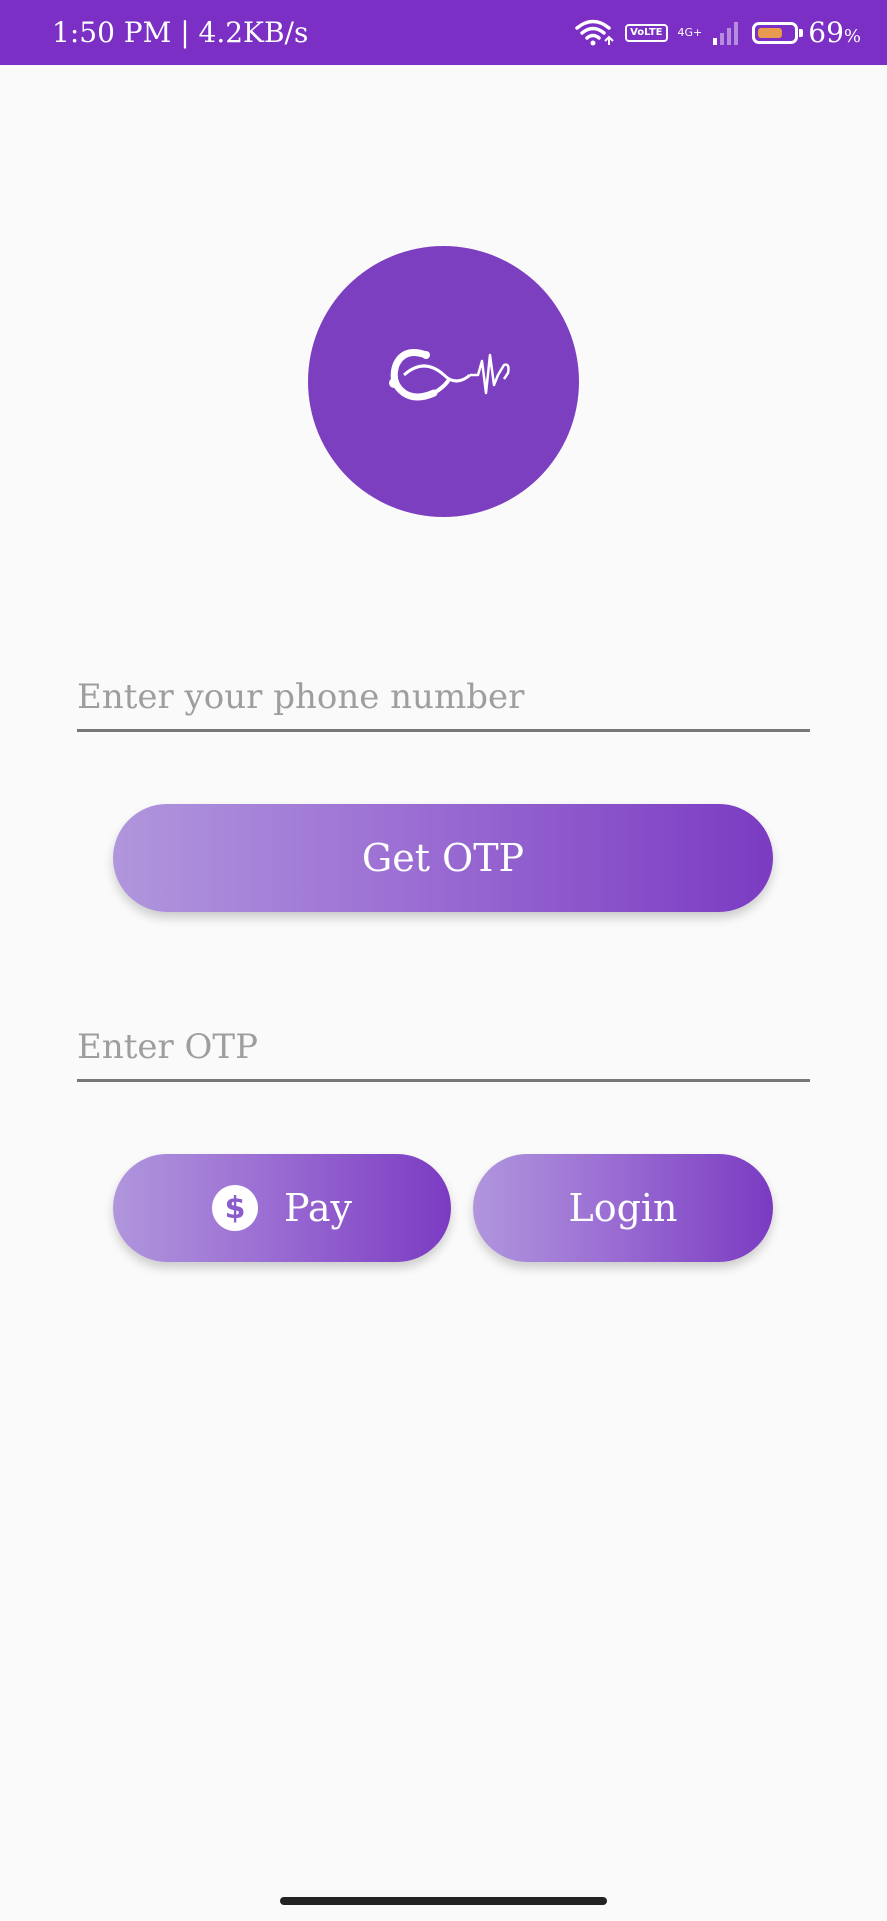 The width and height of the screenshot is (887, 1921). I want to click on dollar-icon: $, so click(235, 1208).